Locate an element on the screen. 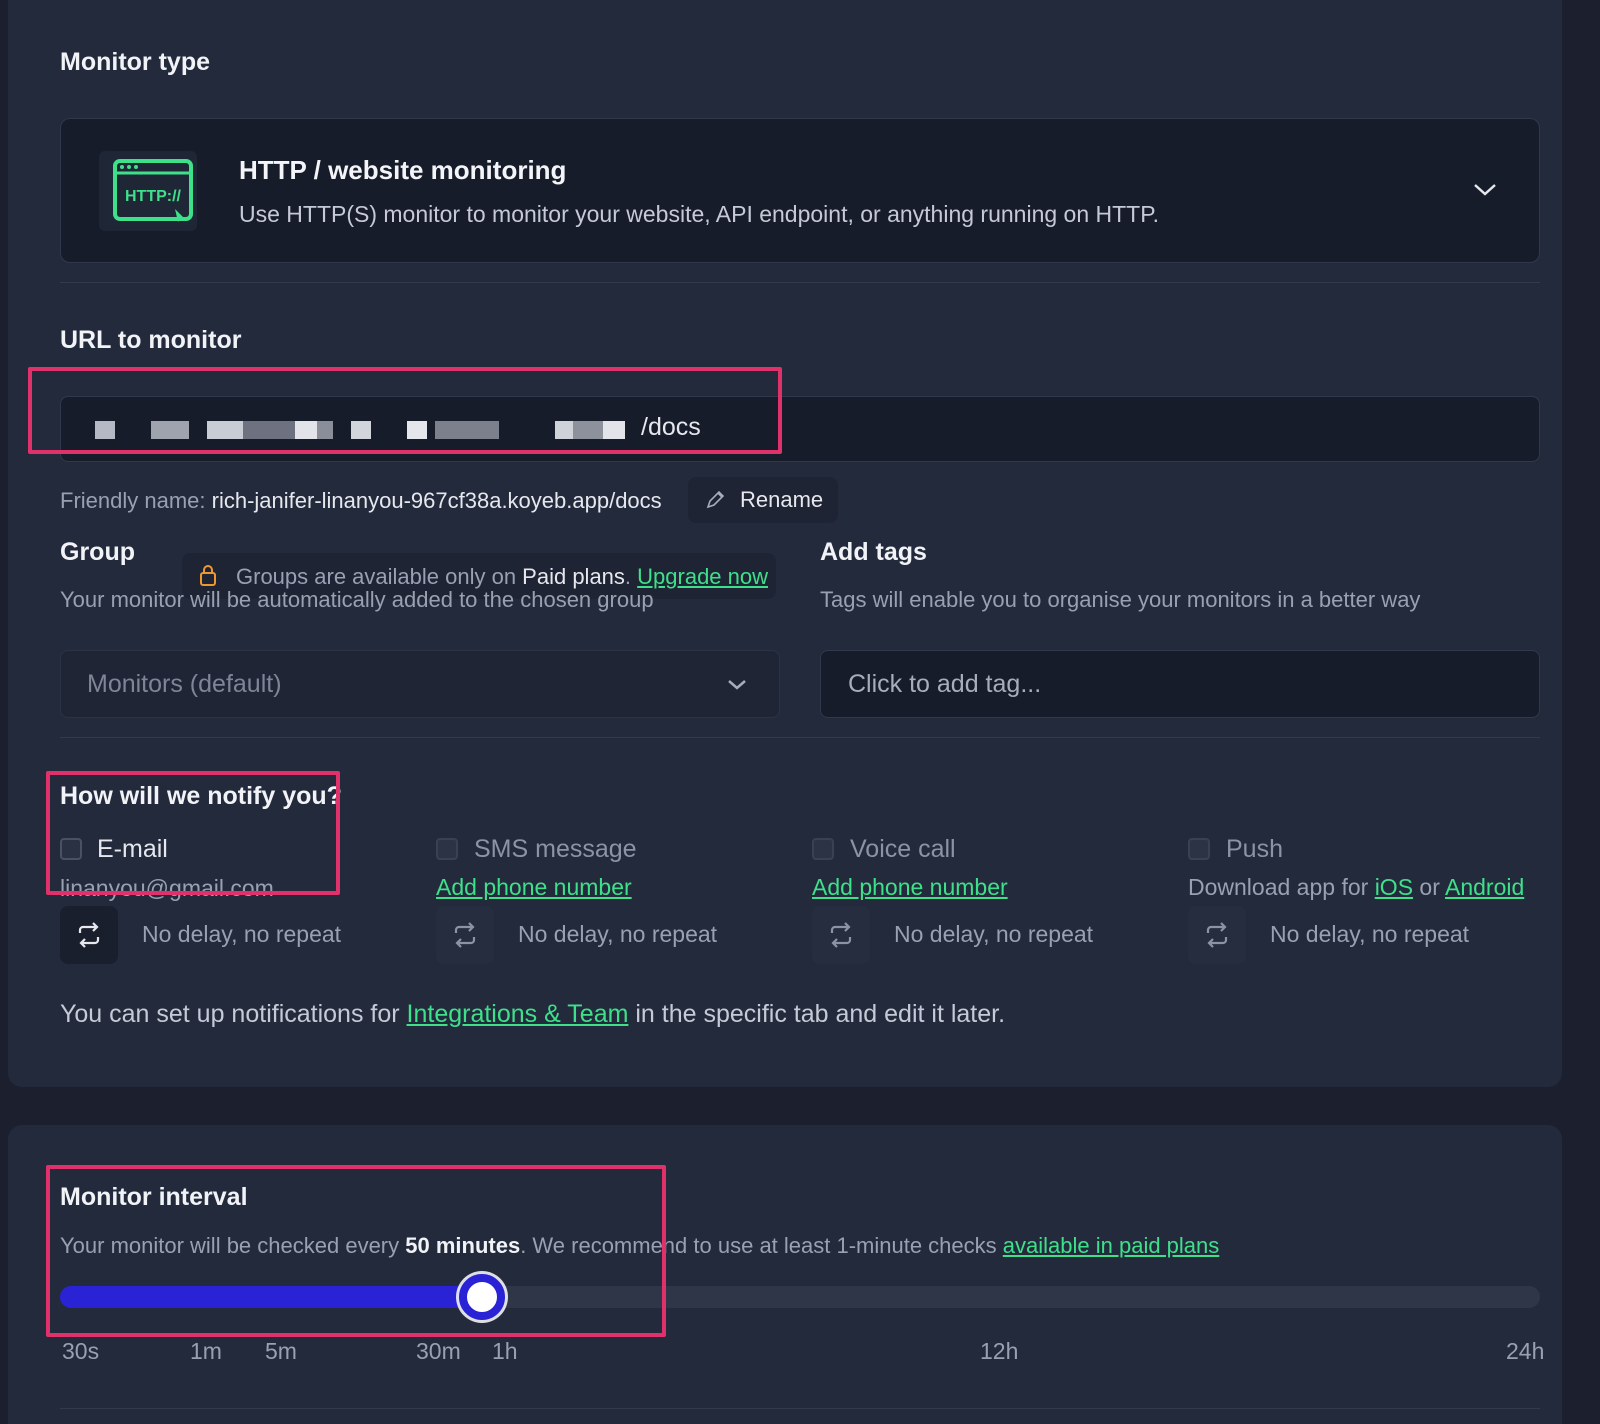  group-selected: Monitors (default) is located at coordinates (184, 684).